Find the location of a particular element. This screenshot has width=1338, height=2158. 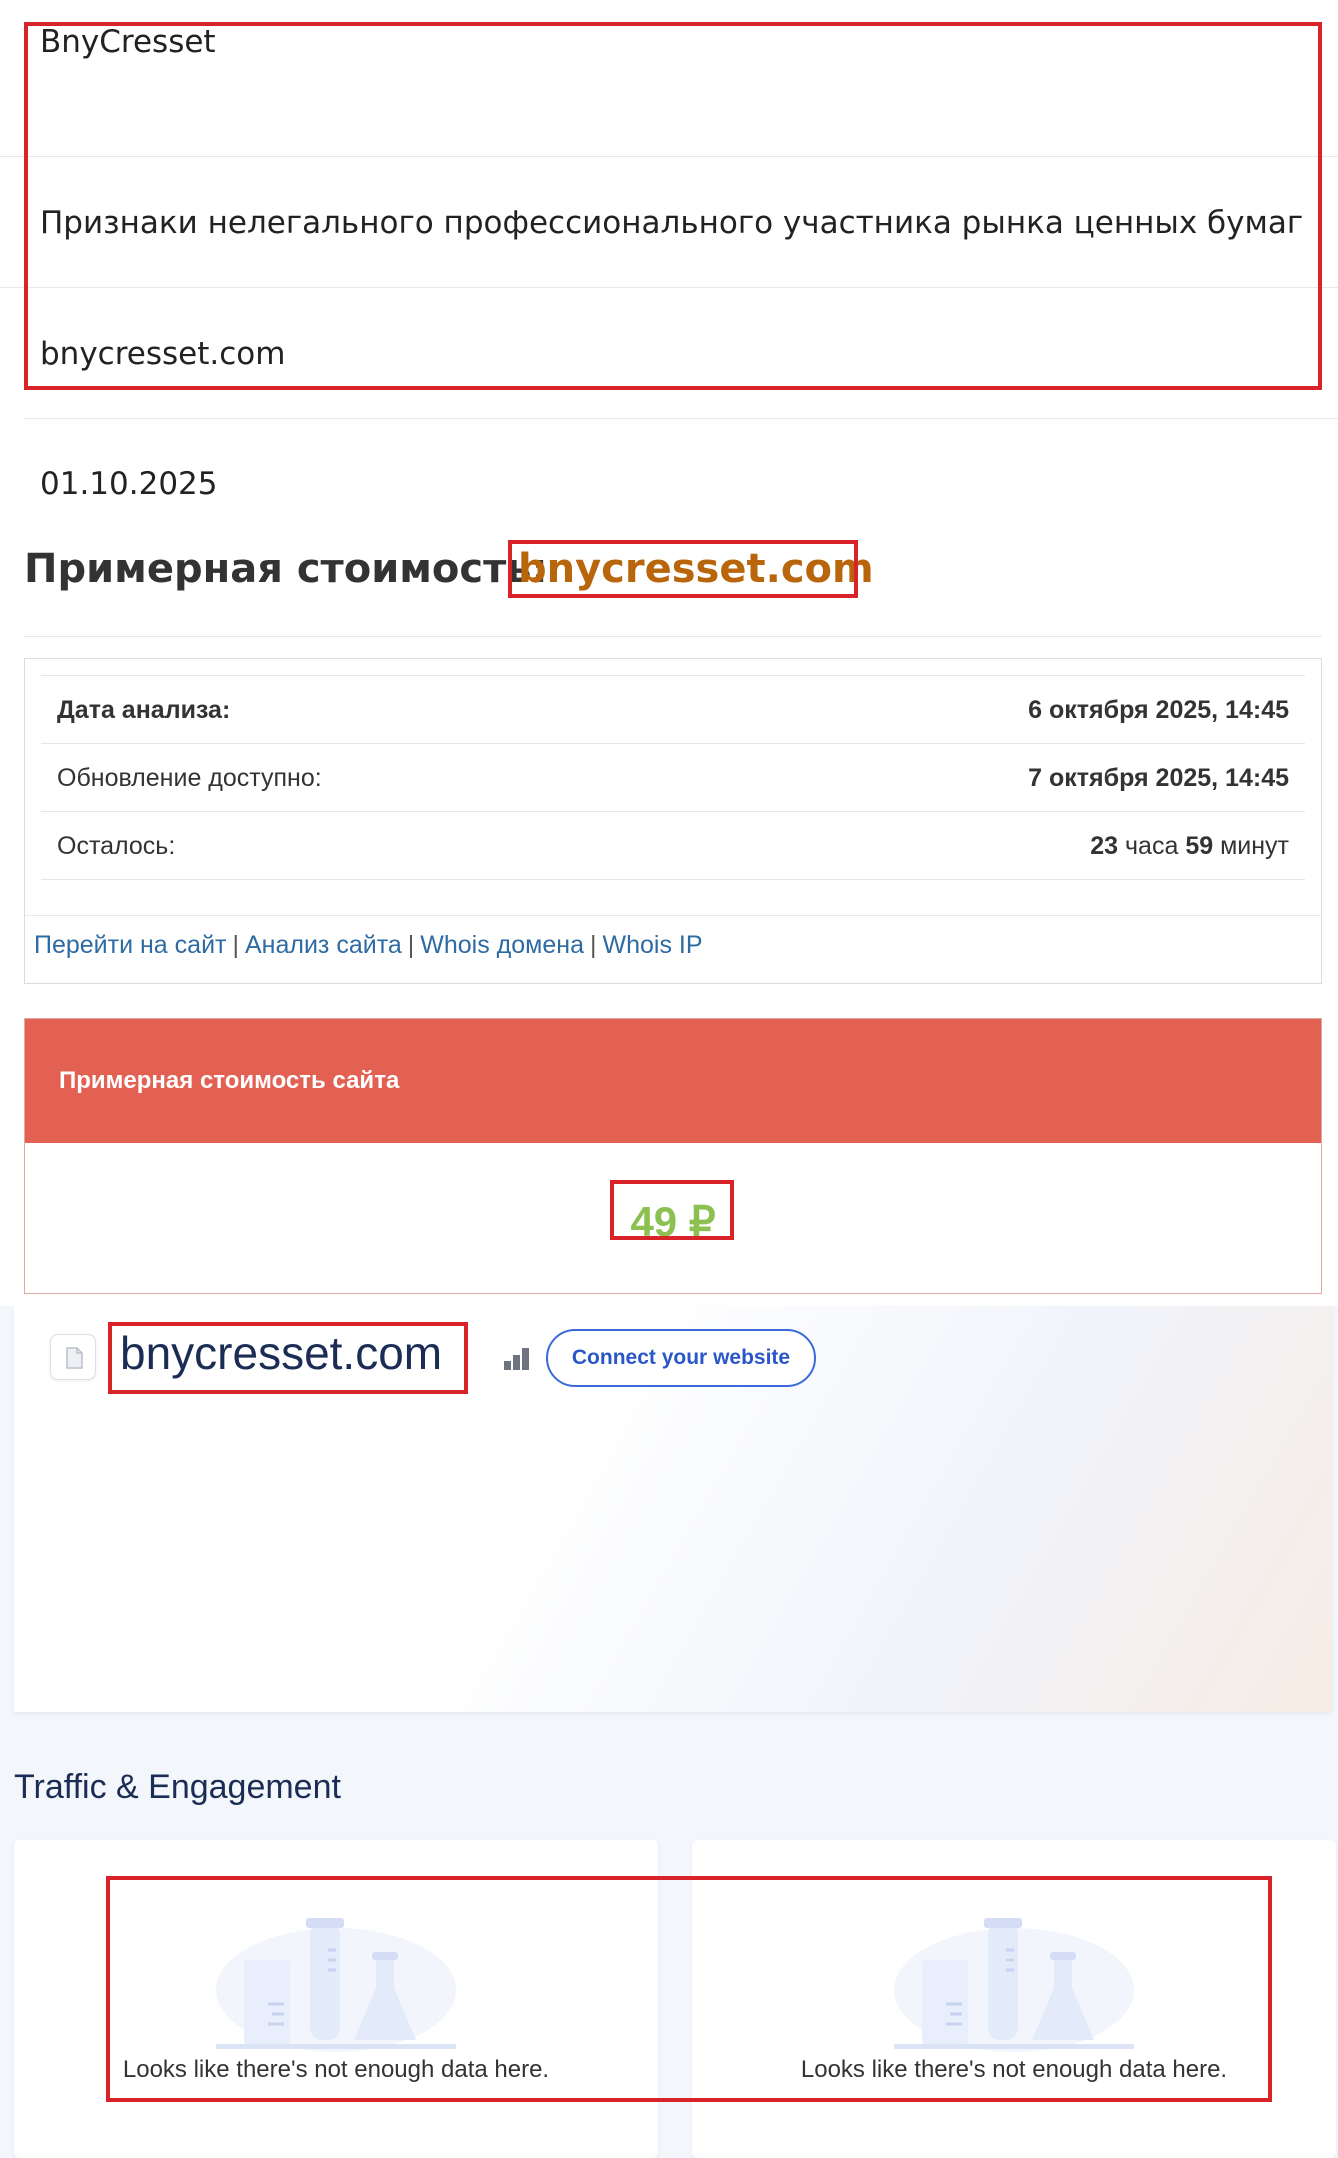

link-whois-ip: Whois IP is located at coordinates (652, 945).